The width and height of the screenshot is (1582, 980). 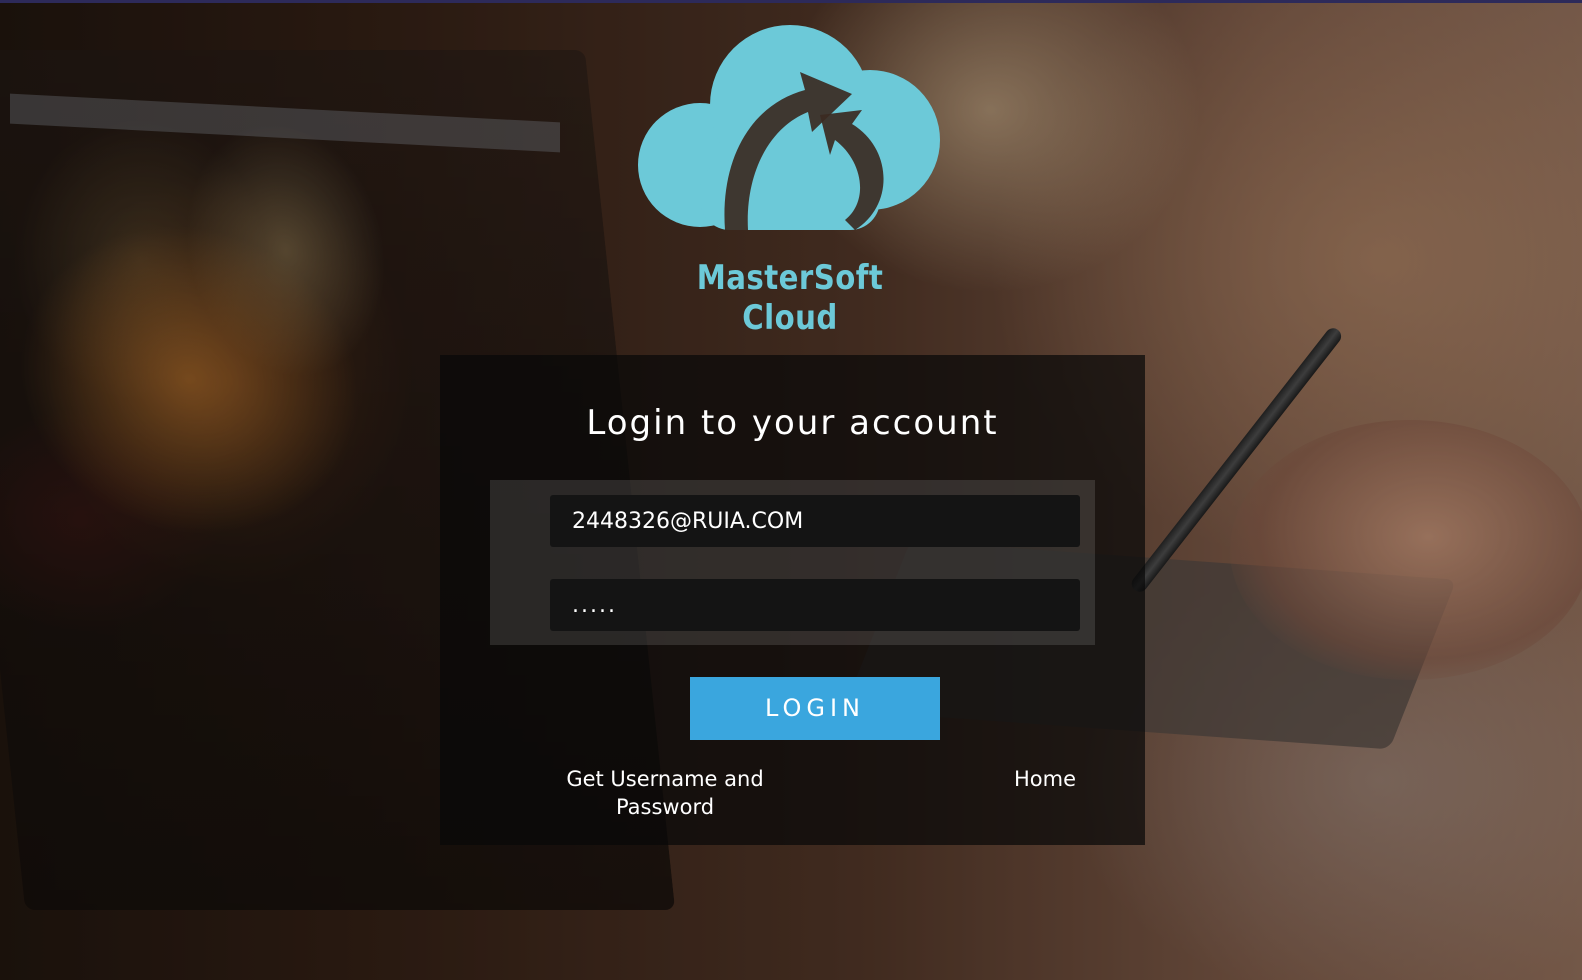 What do you see at coordinates (792, 423) in the screenshot?
I see `login-title: Login to your account` at bounding box center [792, 423].